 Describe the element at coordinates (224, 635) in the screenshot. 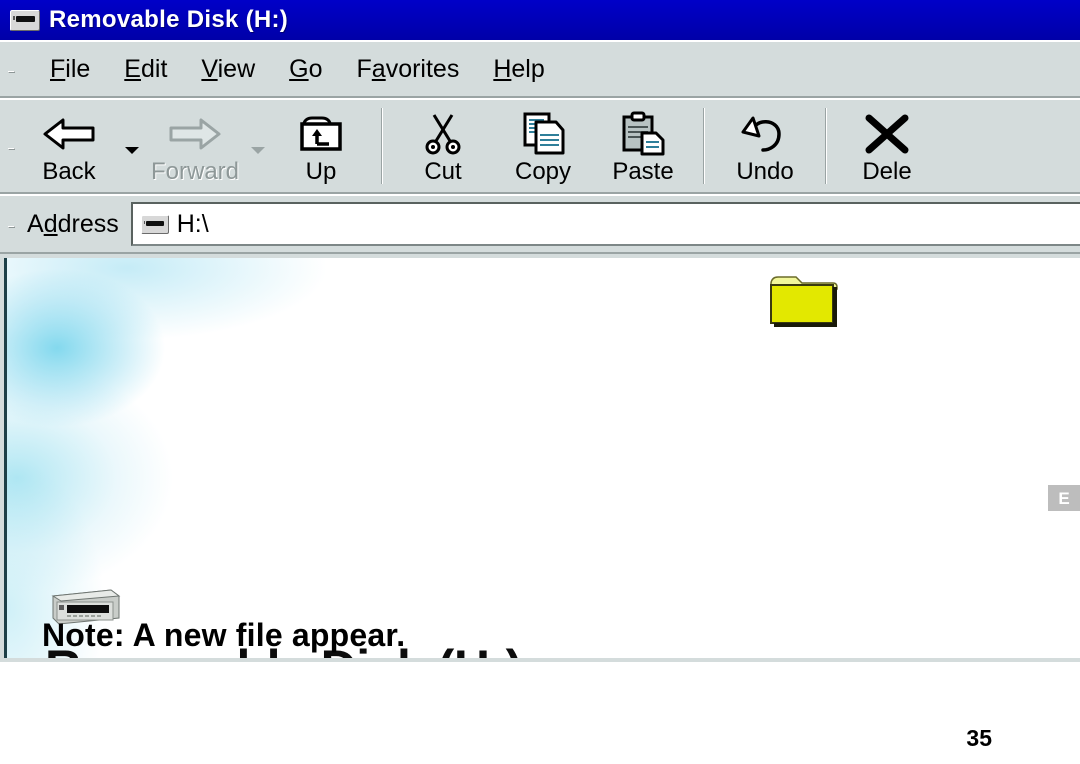

I see `note-text: Note: A new file appear.` at that location.